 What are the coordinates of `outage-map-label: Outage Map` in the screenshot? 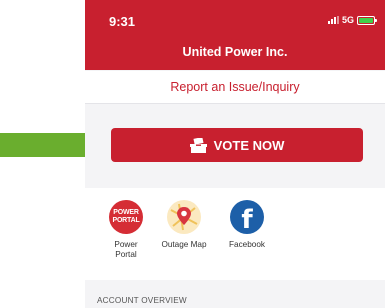 It's located at (184, 244).